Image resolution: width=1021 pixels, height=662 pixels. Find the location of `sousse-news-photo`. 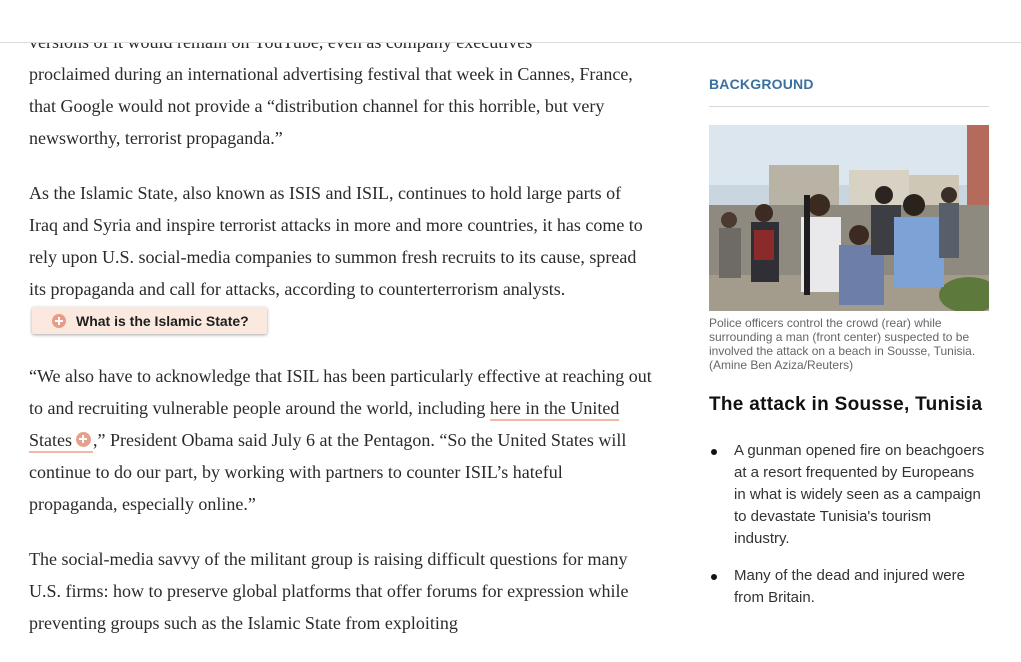

sousse-news-photo is located at coordinates (849, 218).